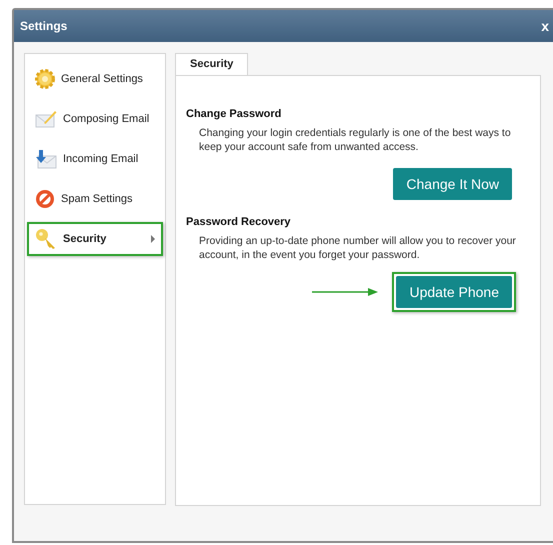 Image resolution: width=553 pixels, height=545 pixels. What do you see at coordinates (95, 199) in the screenshot?
I see `sidebar-item: Spam Settings` at bounding box center [95, 199].